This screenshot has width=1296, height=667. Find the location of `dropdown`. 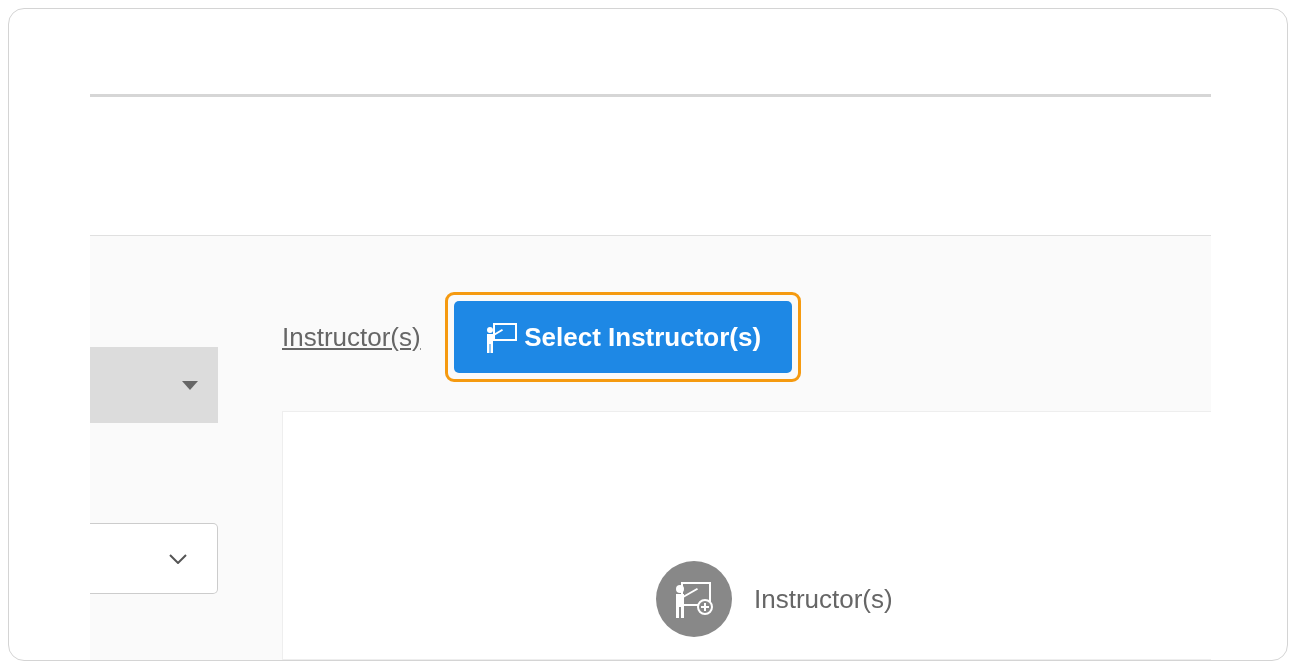

dropdown is located at coordinates (154, 385).